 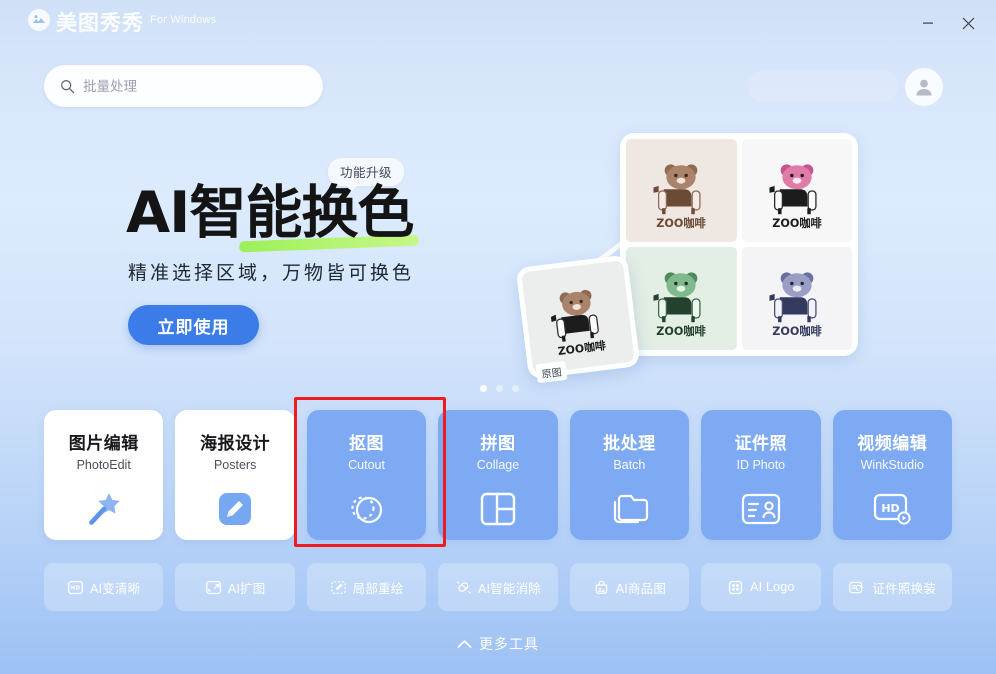 I want to click on carousel-dots, so click(x=499, y=388).